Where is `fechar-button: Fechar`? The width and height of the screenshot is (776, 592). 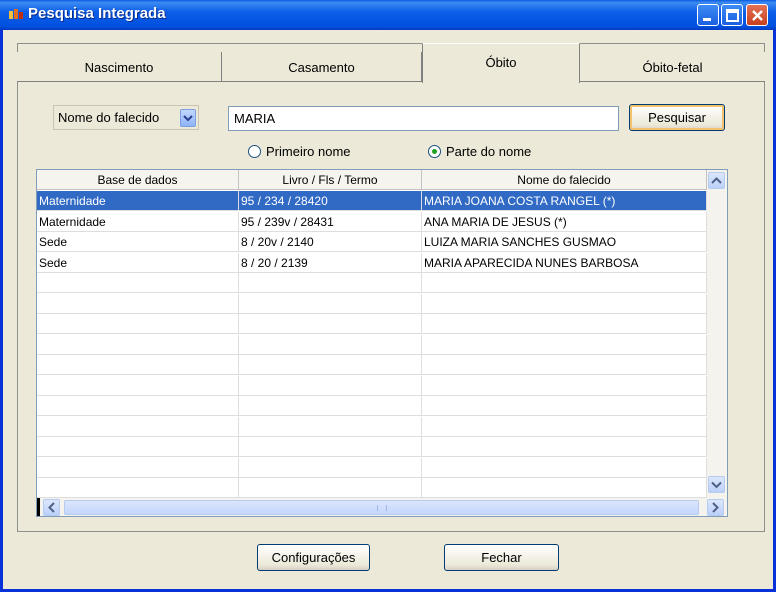 fechar-button: Fechar is located at coordinates (501, 557).